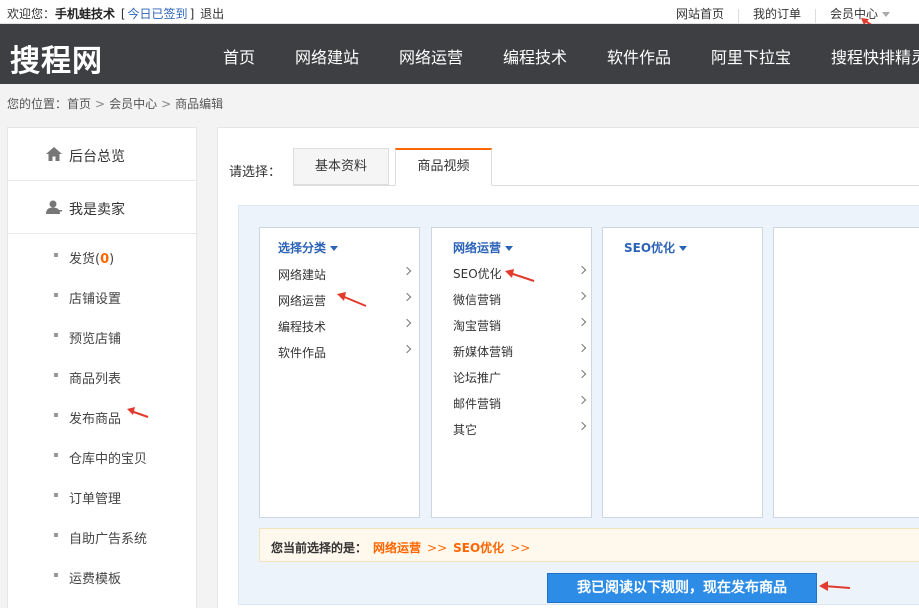 The image size is (919, 608). I want to click on sidebar-item-label: 商品列表, so click(95, 379).